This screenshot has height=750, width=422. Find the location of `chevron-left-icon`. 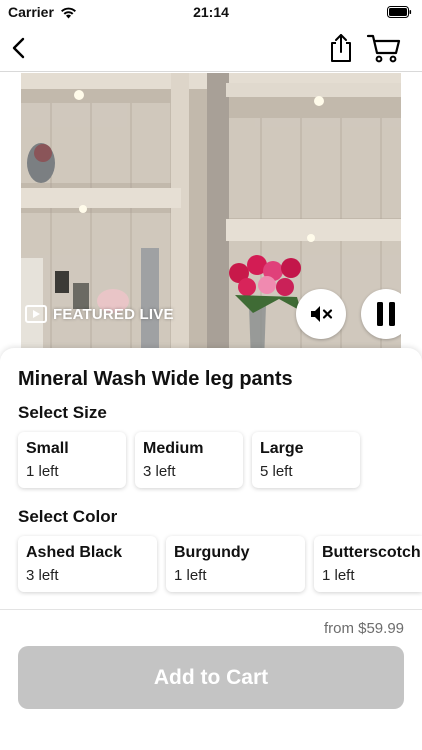

chevron-left-icon is located at coordinates (20, 48).